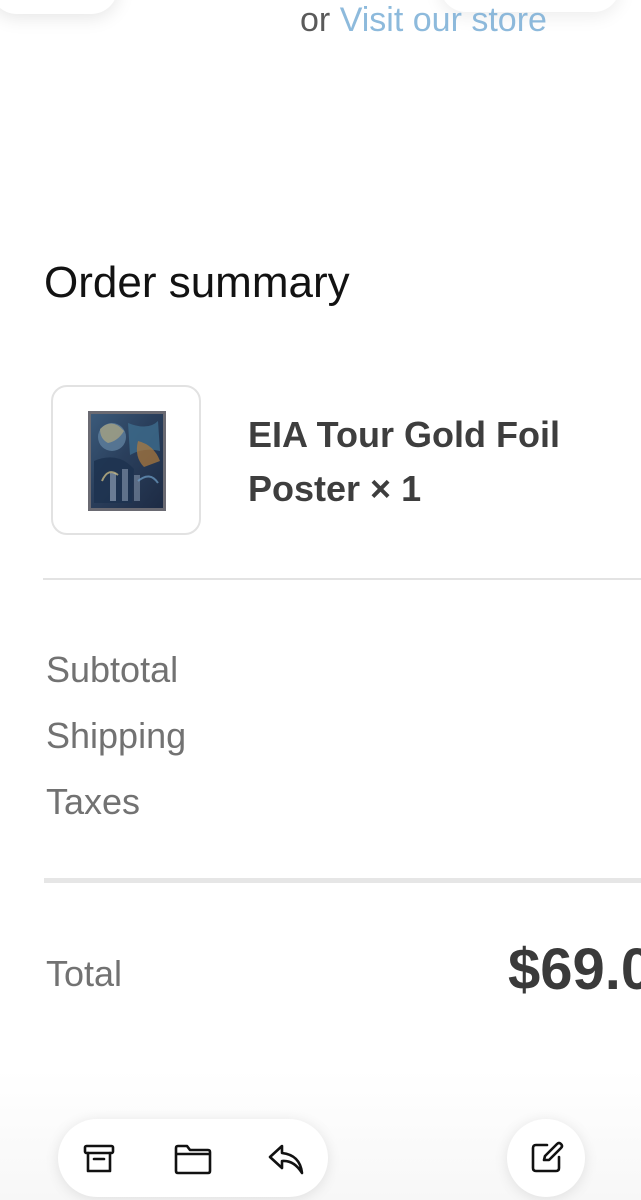  I want to click on total-label: Total, so click(84, 973).